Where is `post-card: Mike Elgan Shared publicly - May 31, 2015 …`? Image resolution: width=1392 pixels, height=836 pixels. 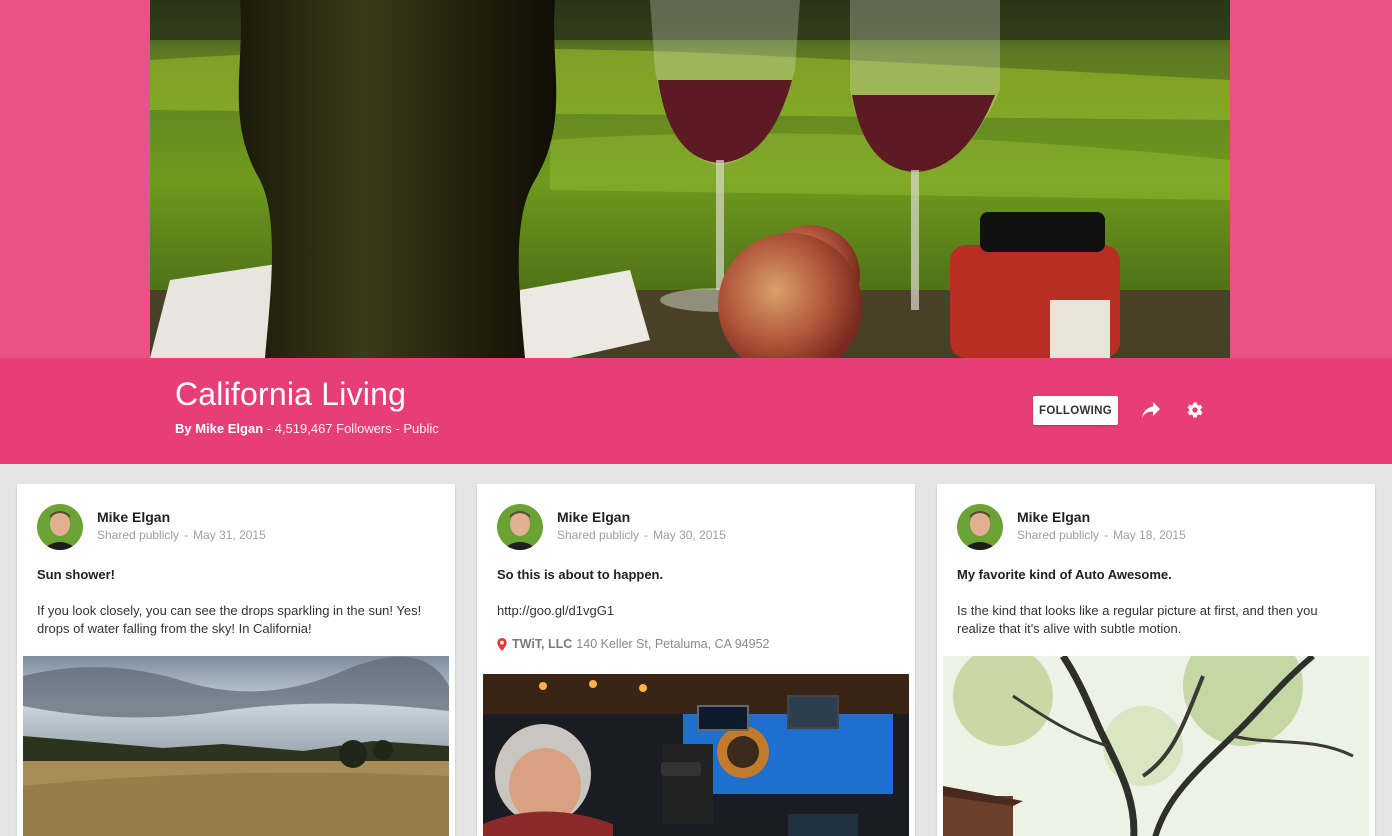 post-card: Mike Elgan Shared publicly - May 31, 2015 … is located at coordinates (236, 660).